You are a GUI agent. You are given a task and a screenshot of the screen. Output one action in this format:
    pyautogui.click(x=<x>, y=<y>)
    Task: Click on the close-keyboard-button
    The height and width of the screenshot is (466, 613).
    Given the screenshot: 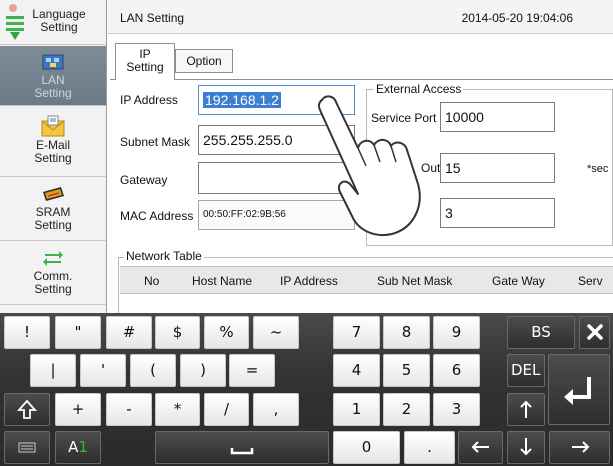 What is the action you would take?
    pyautogui.click(x=594, y=332)
    